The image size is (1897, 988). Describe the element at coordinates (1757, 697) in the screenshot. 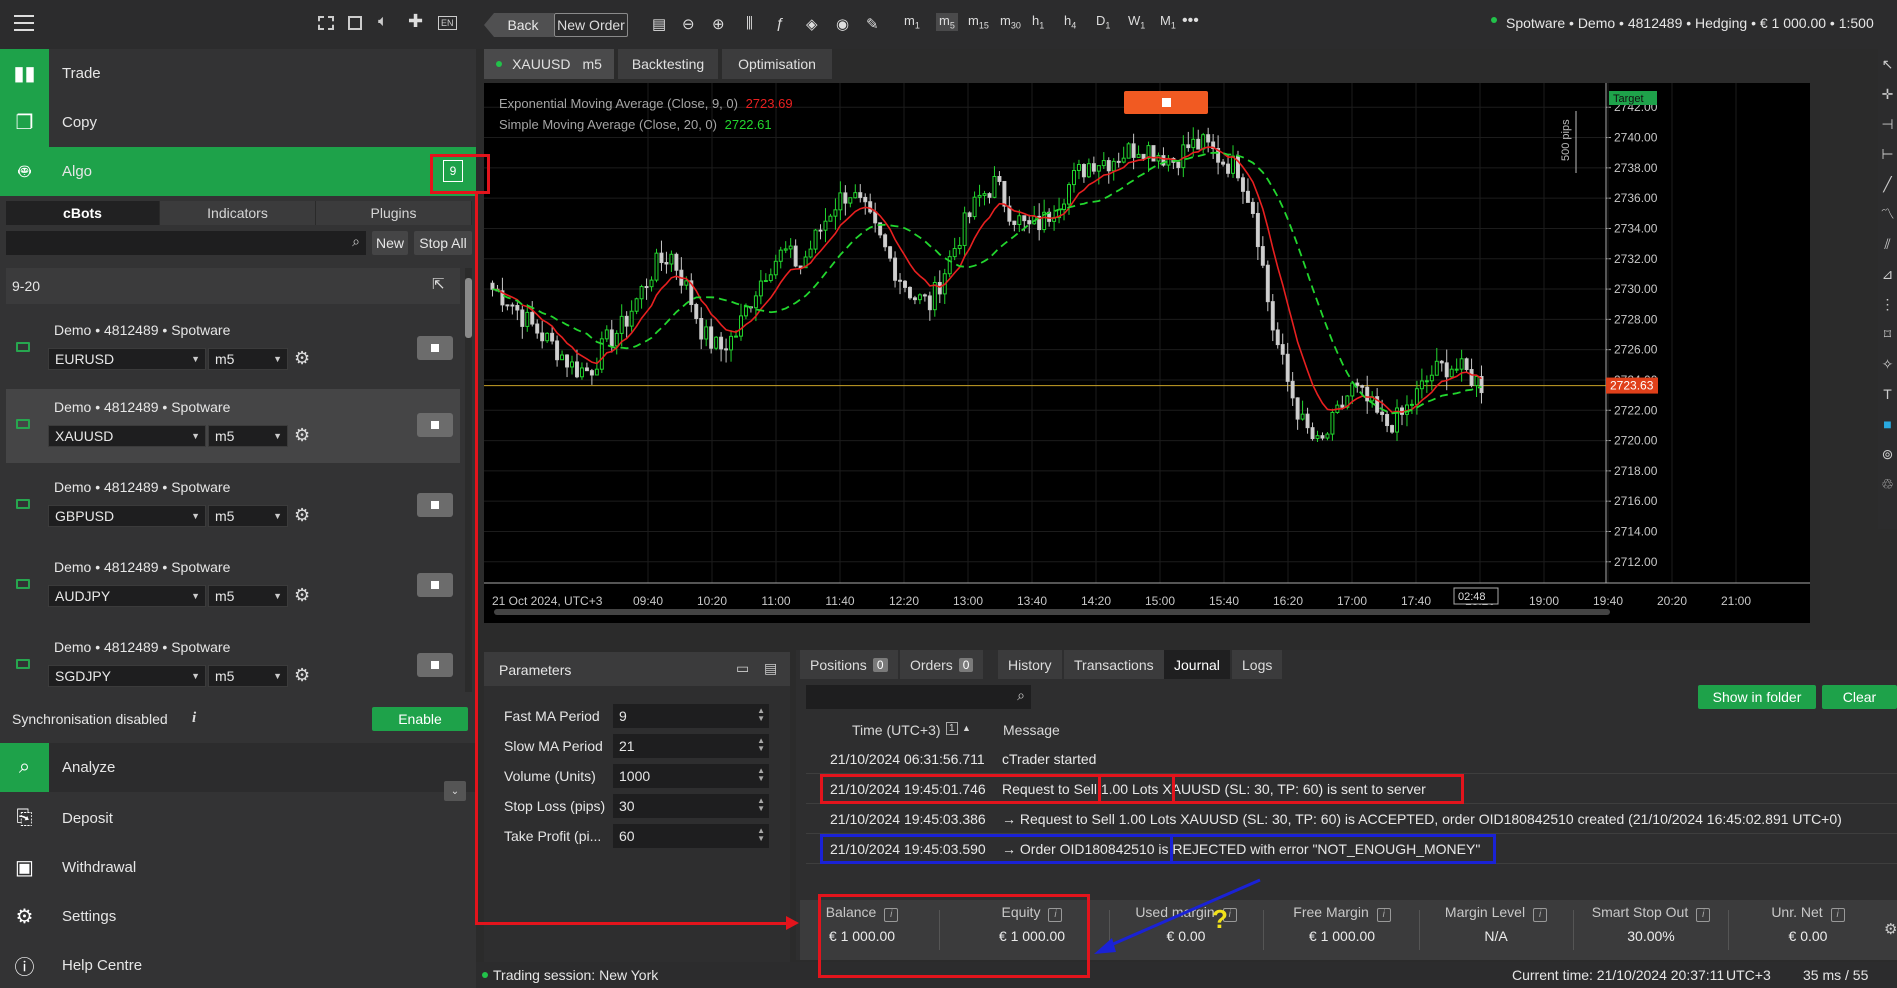

I see `show-in-folder-button: Show in folder` at that location.